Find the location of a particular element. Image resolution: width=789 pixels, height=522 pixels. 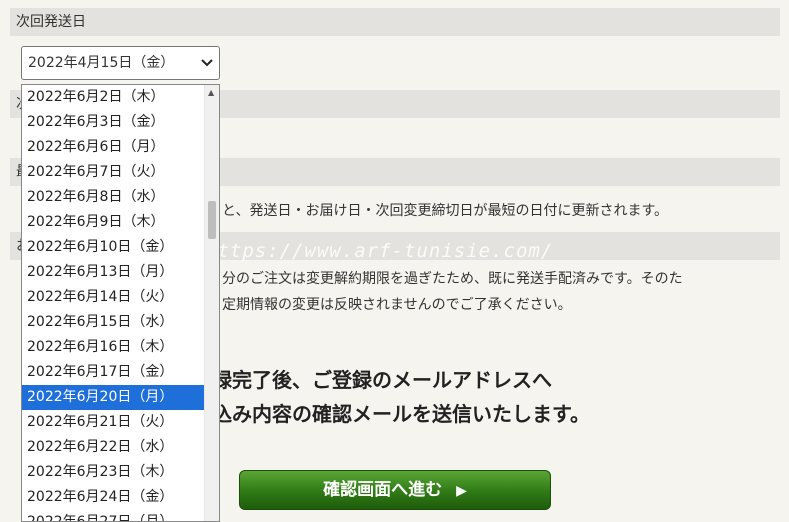

dropdown-option: 2022年6月8日（水） is located at coordinates (113, 197).